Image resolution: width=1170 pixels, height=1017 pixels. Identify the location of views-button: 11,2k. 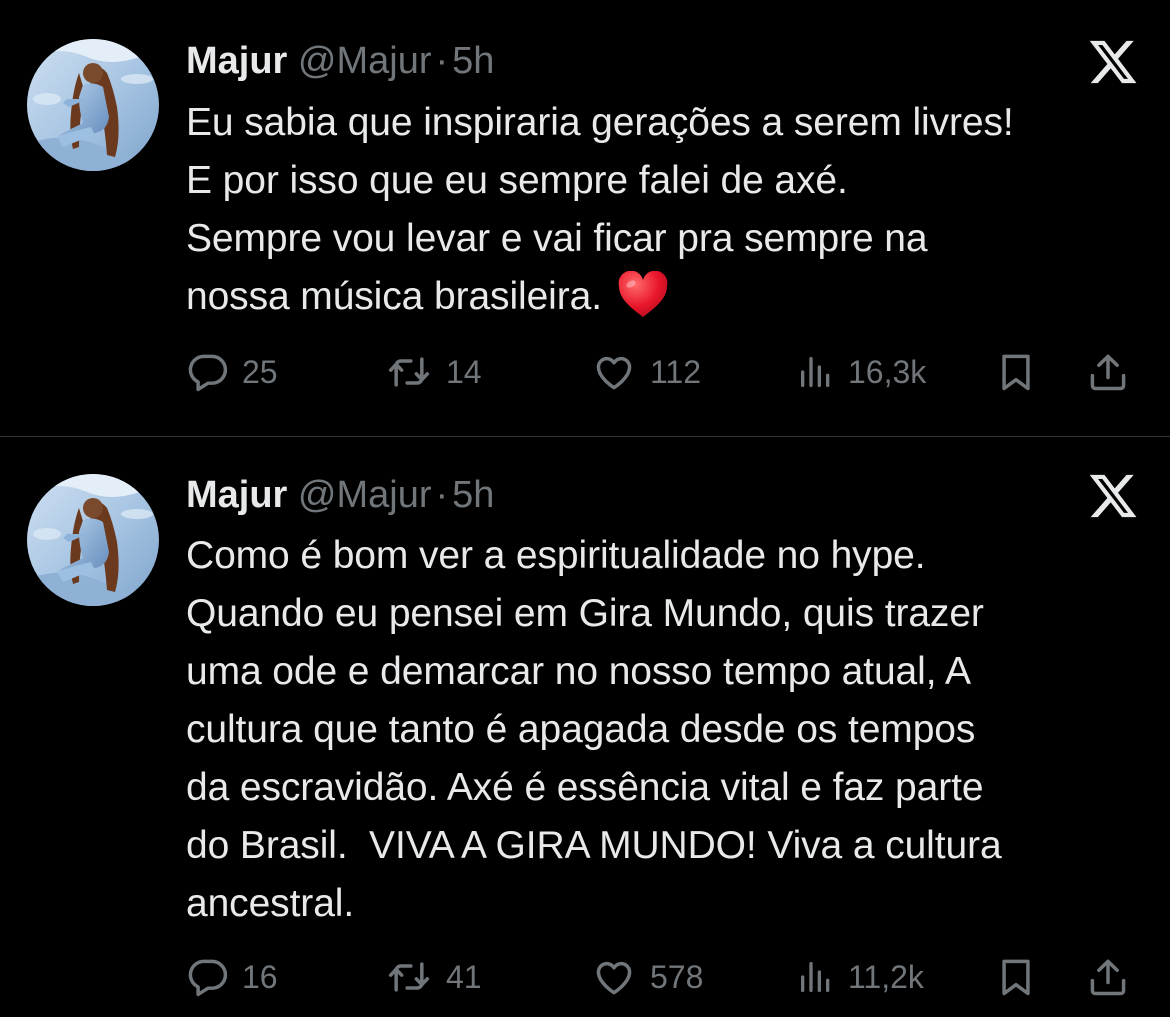
(860, 977).